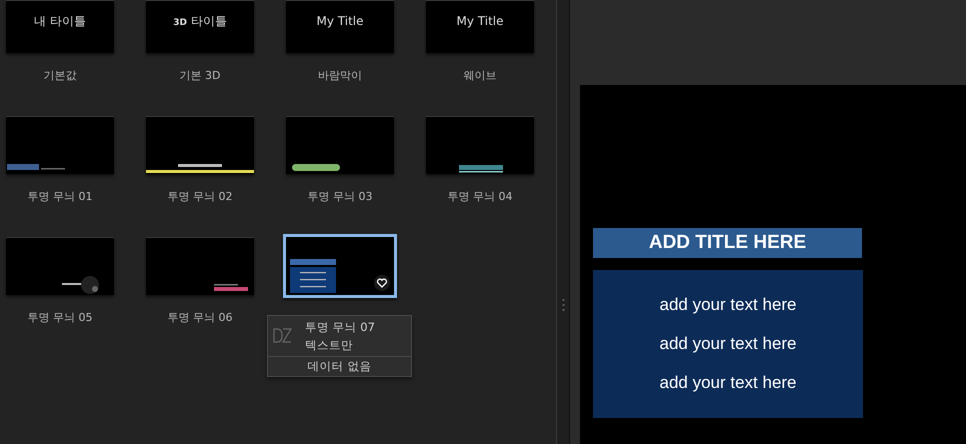 This screenshot has height=444, width=966. I want to click on template-thumbnail: 내 타이틀, so click(60, 26).